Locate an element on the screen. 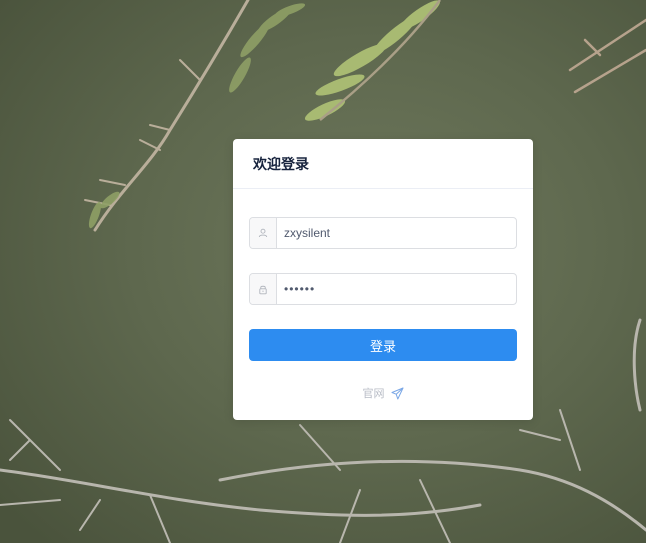 The width and height of the screenshot is (646, 543). username-input is located at coordinates (396, 233).